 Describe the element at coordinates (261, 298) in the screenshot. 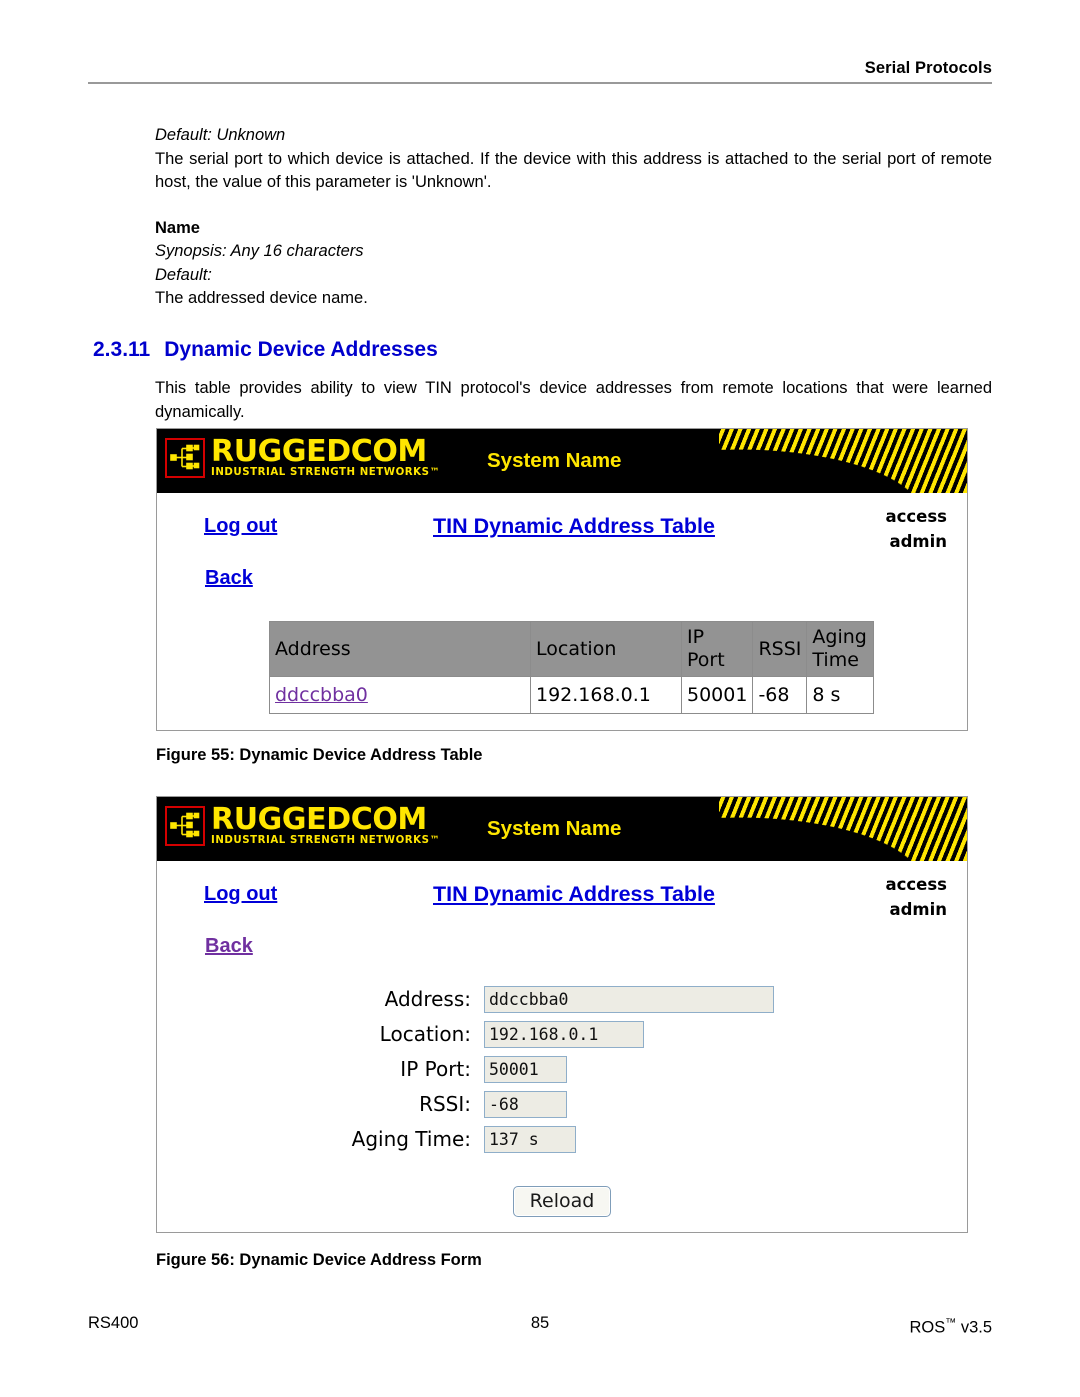

I see `addressed-device-name-line: The addressed device name.` at that location.